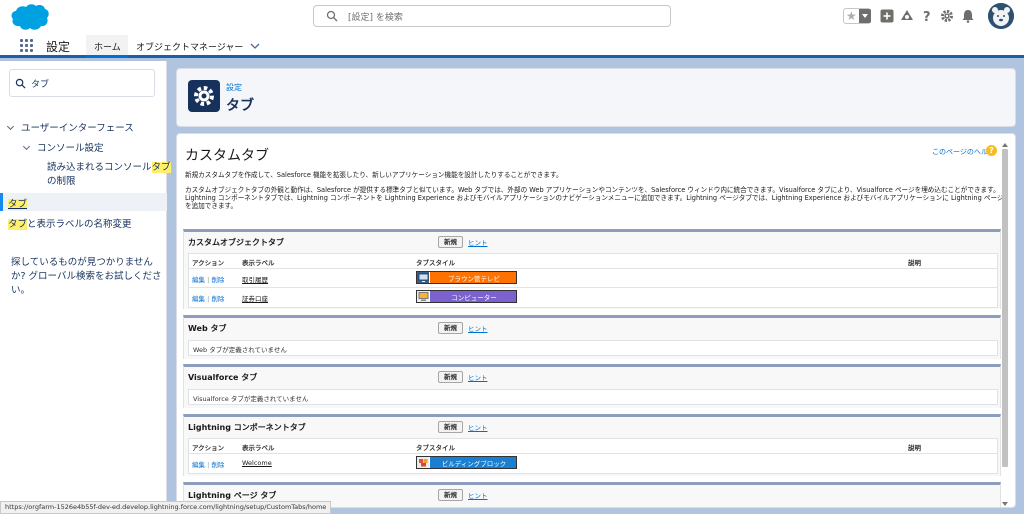 Image resolution: width=1024 pixels, height=514 pixels. I want to click on quick-find-value: タブ, so click(40, 85).